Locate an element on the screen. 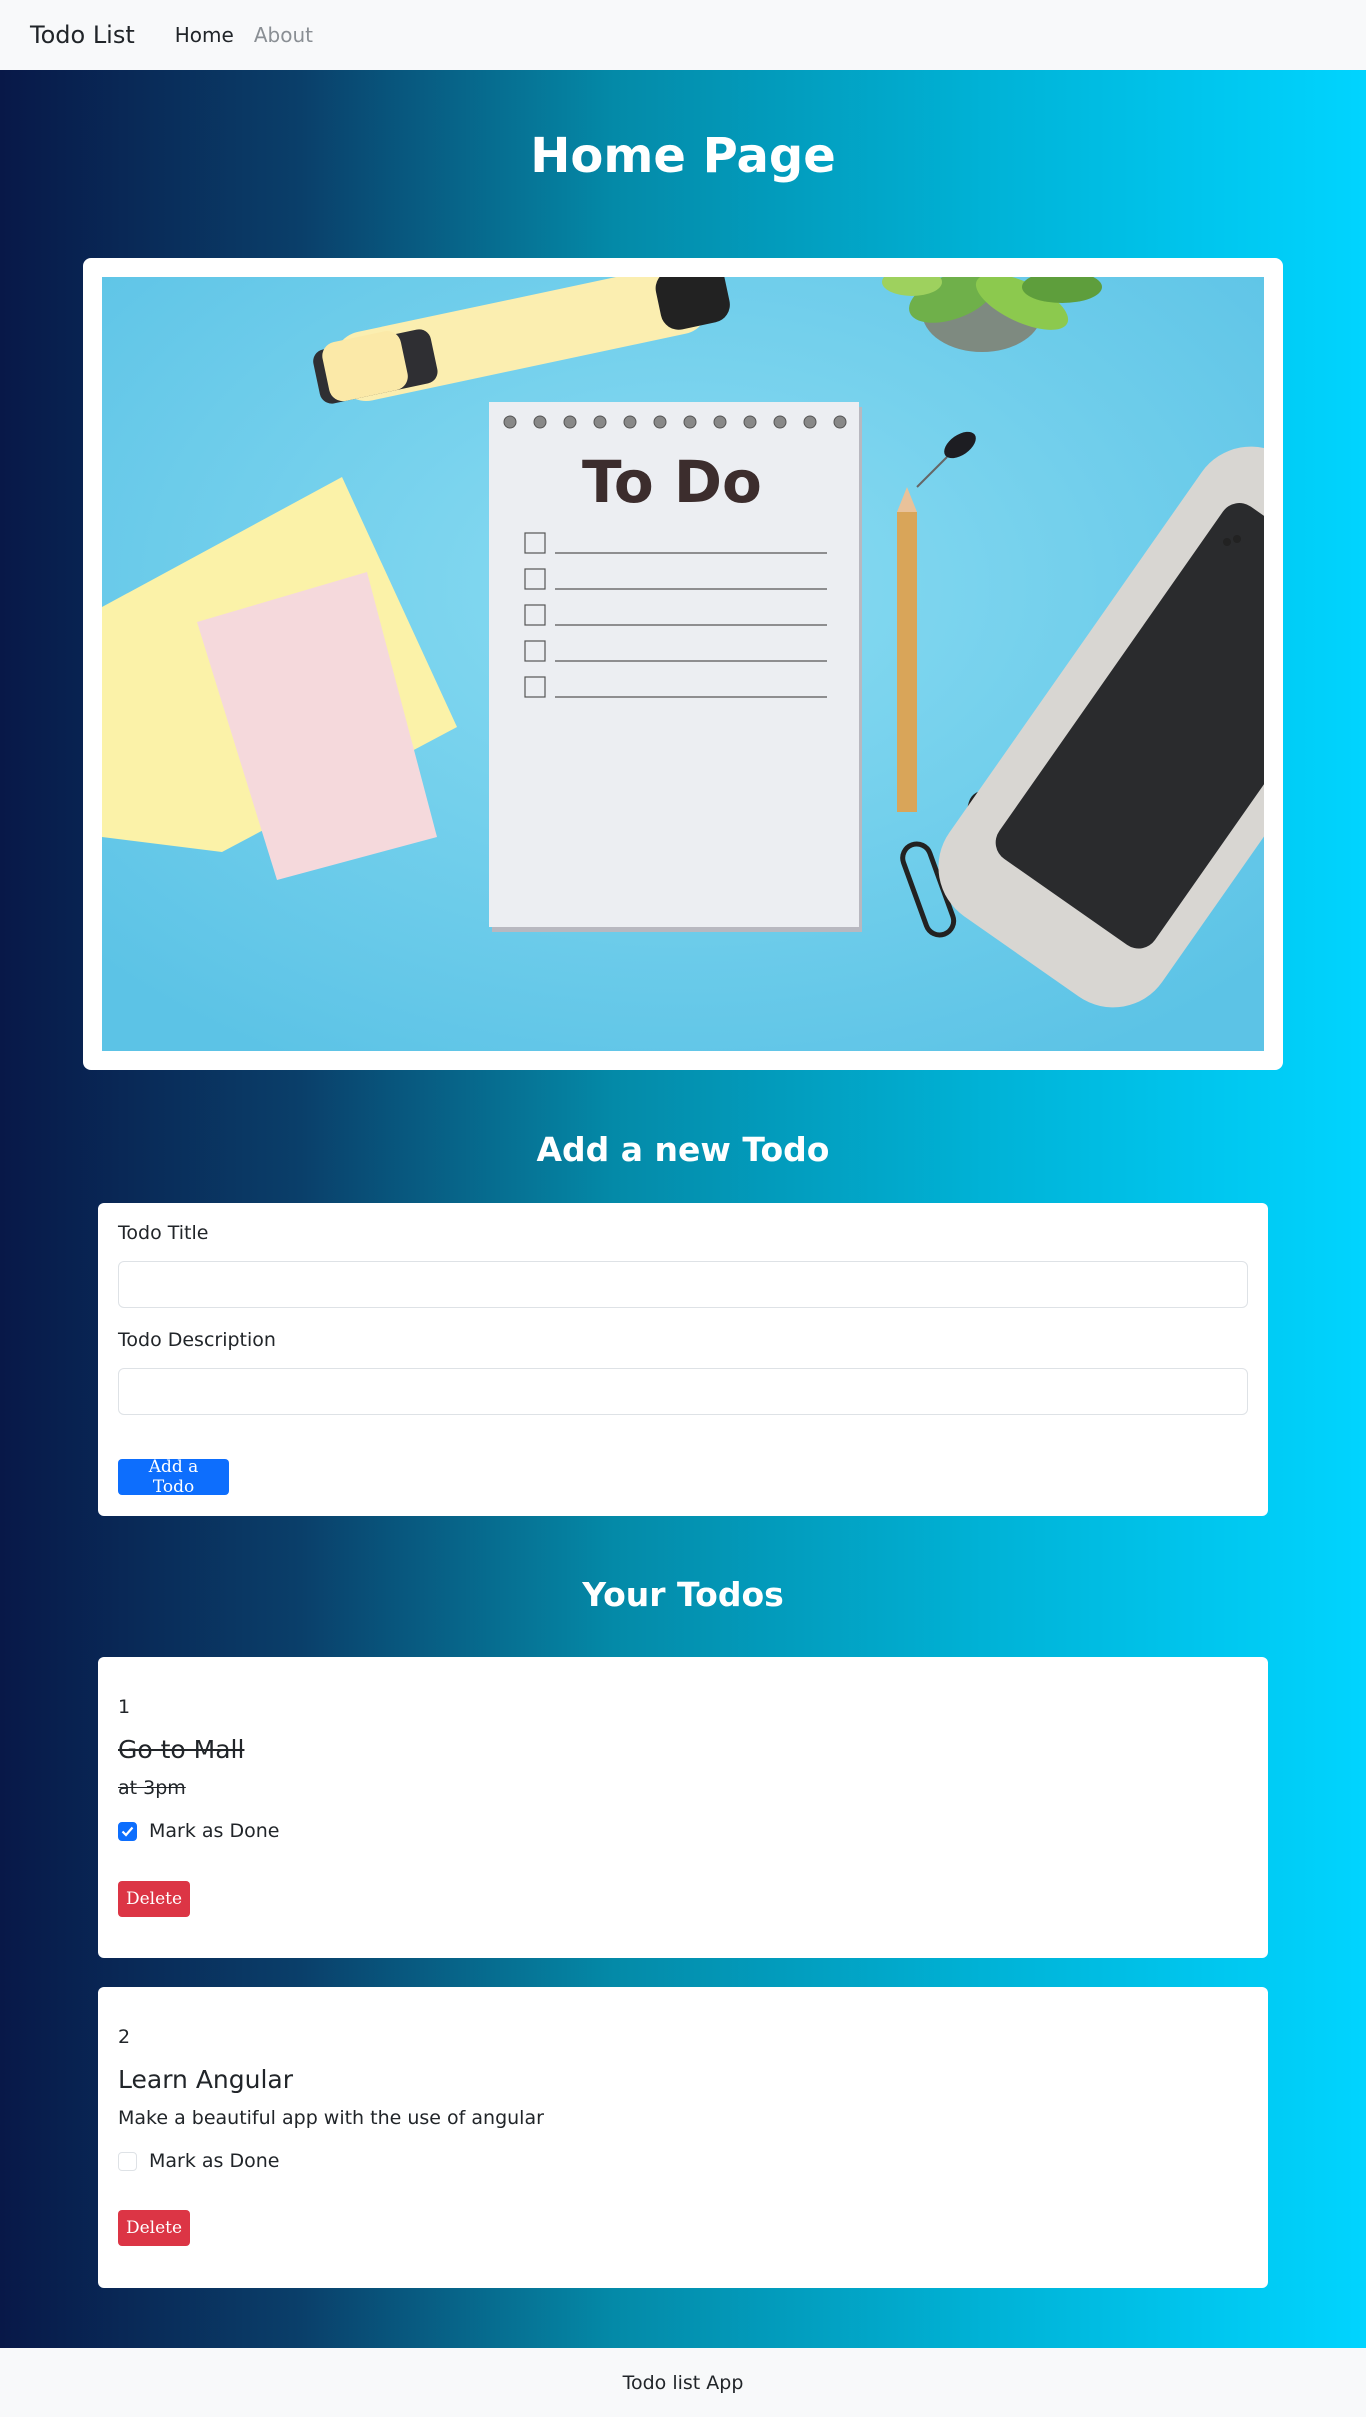 The height and width of the screenshot is (2417, 1366). todo-number: 2 is located at coordinates (124, 2037).